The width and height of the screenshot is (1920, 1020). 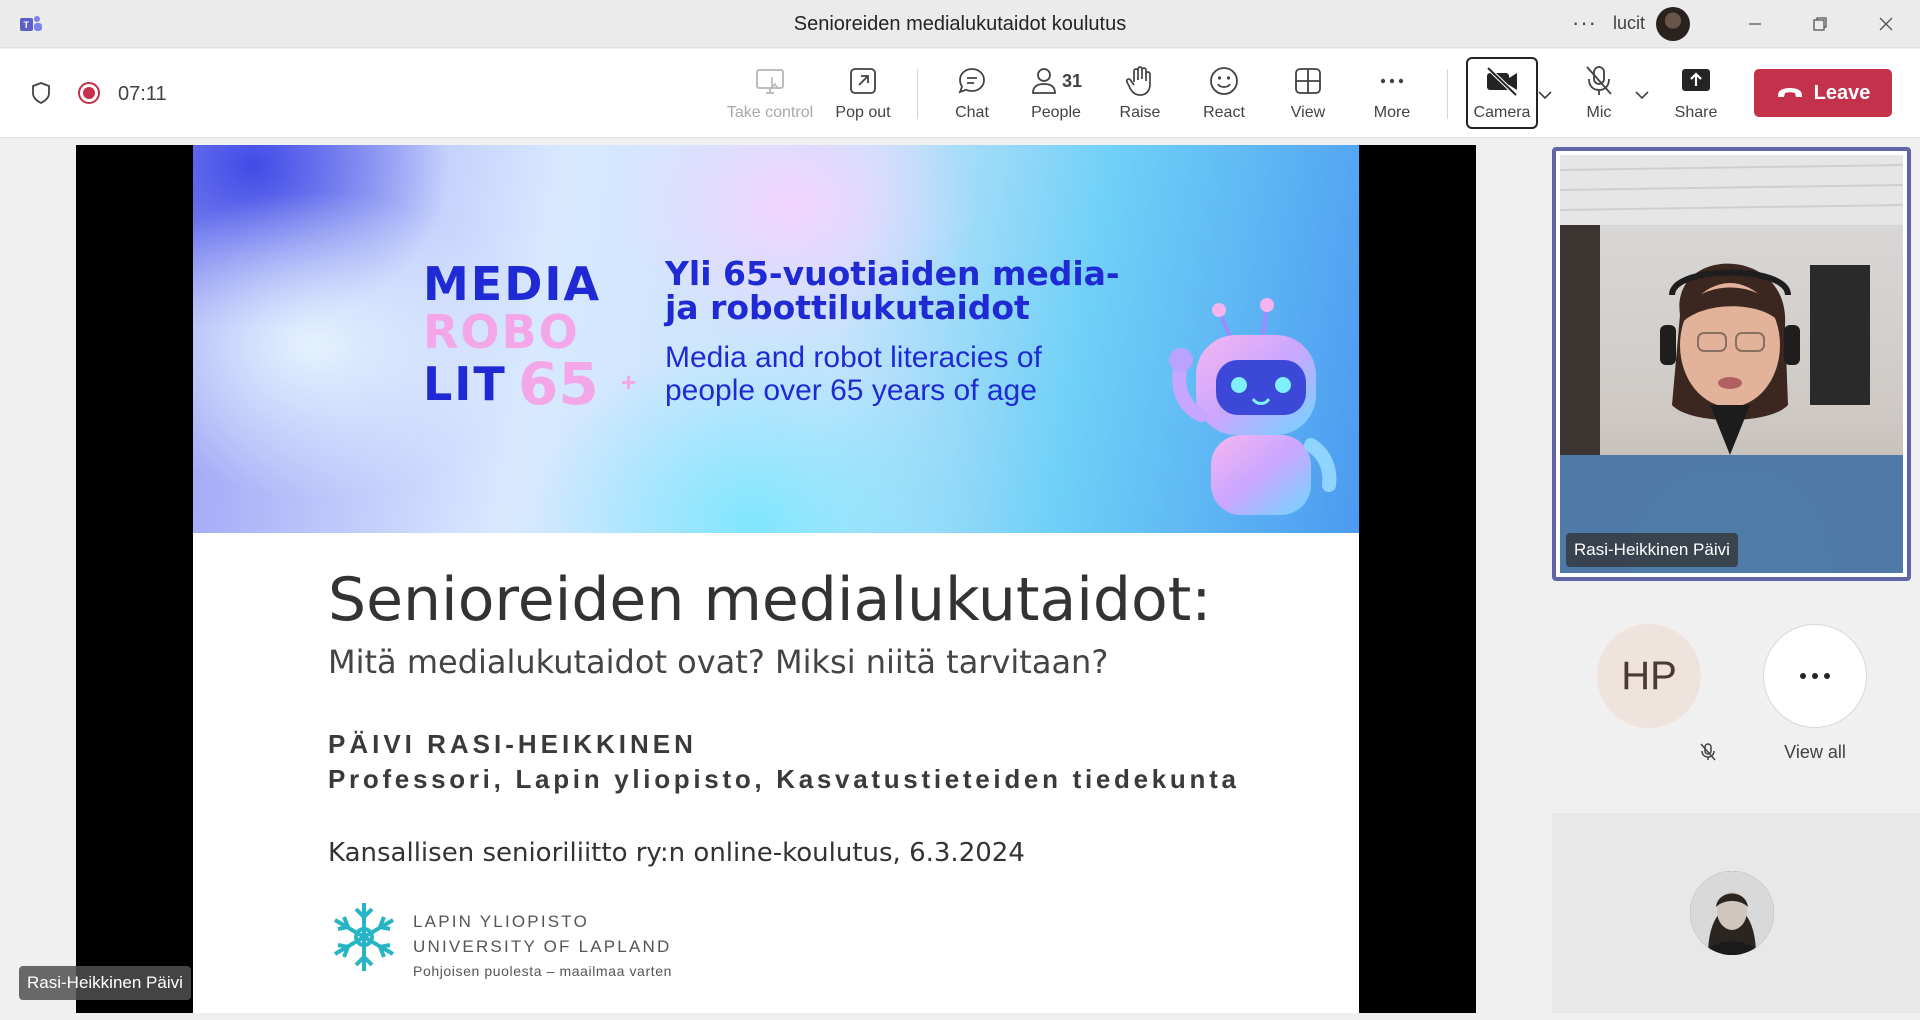 I want to click on active-speaker-video: Rasi-Heikkinen Päivi, so click(x=1731, y=364).